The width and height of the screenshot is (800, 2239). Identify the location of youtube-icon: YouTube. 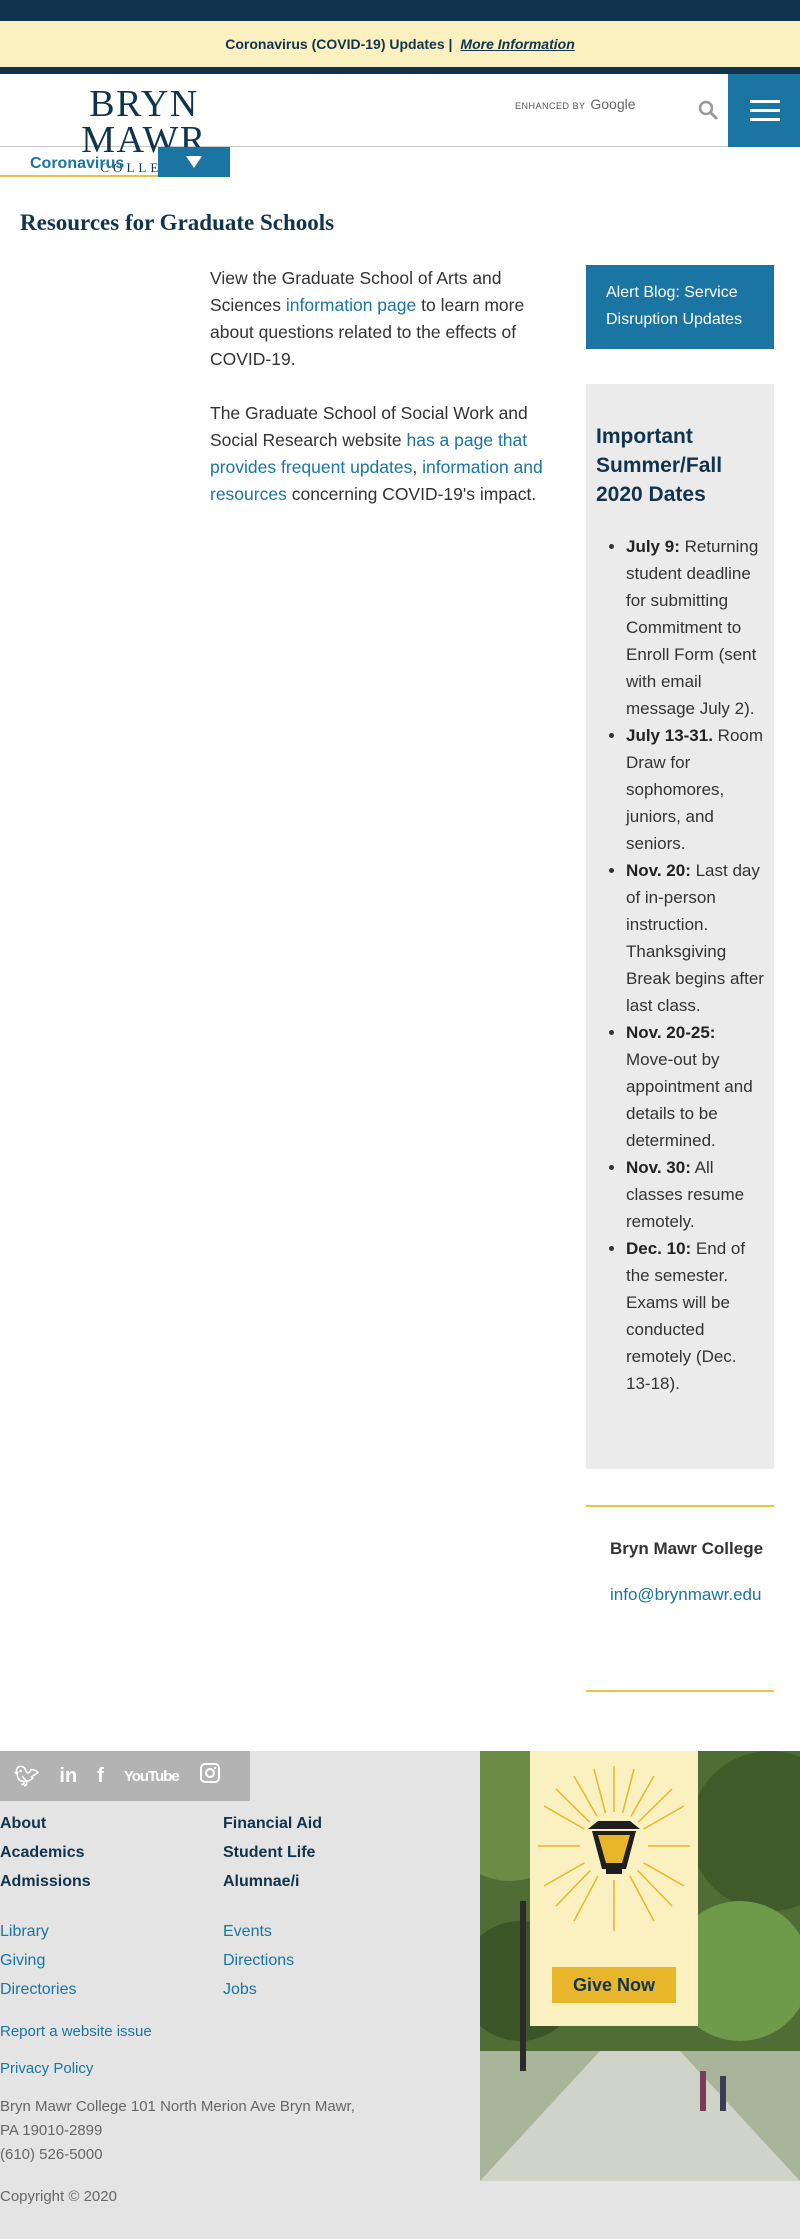
(152, 1776).